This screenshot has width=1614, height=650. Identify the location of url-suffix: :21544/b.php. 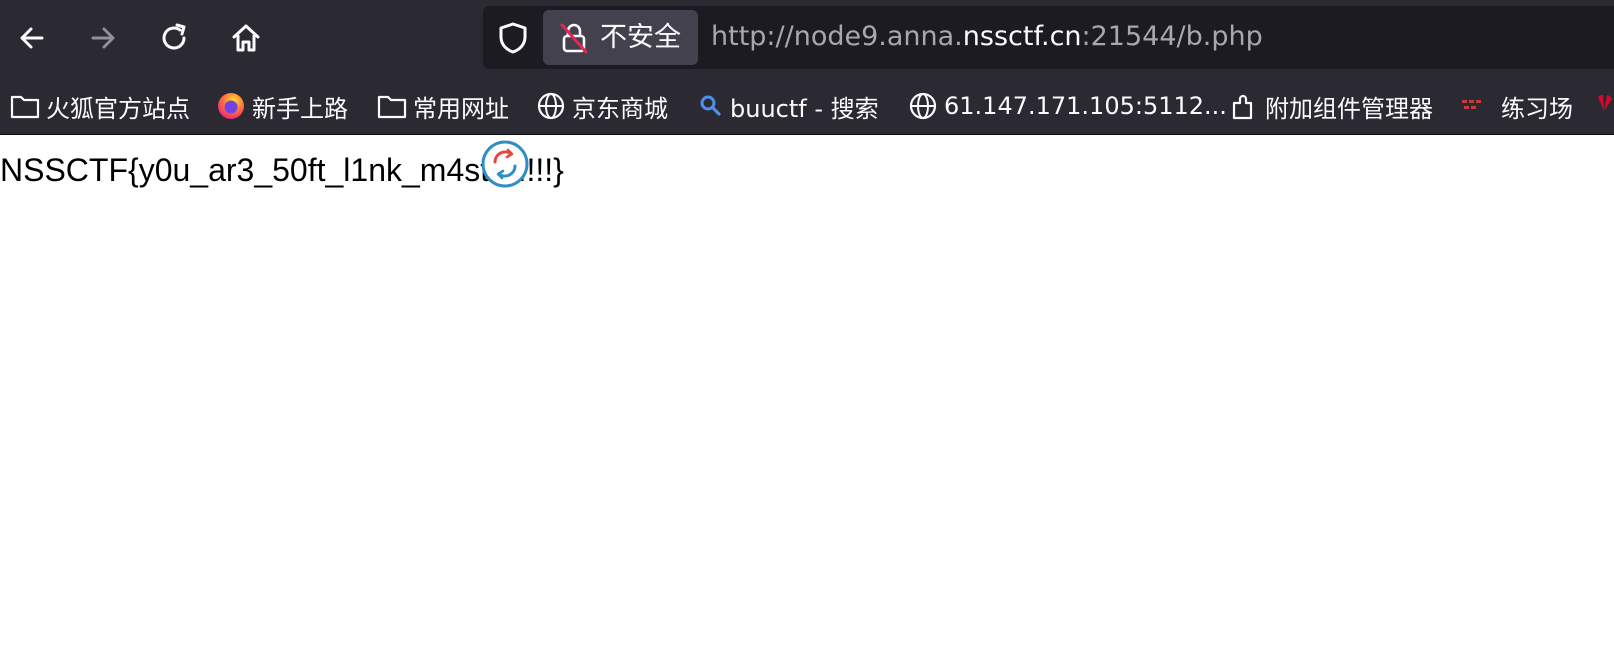
(1172, 36).